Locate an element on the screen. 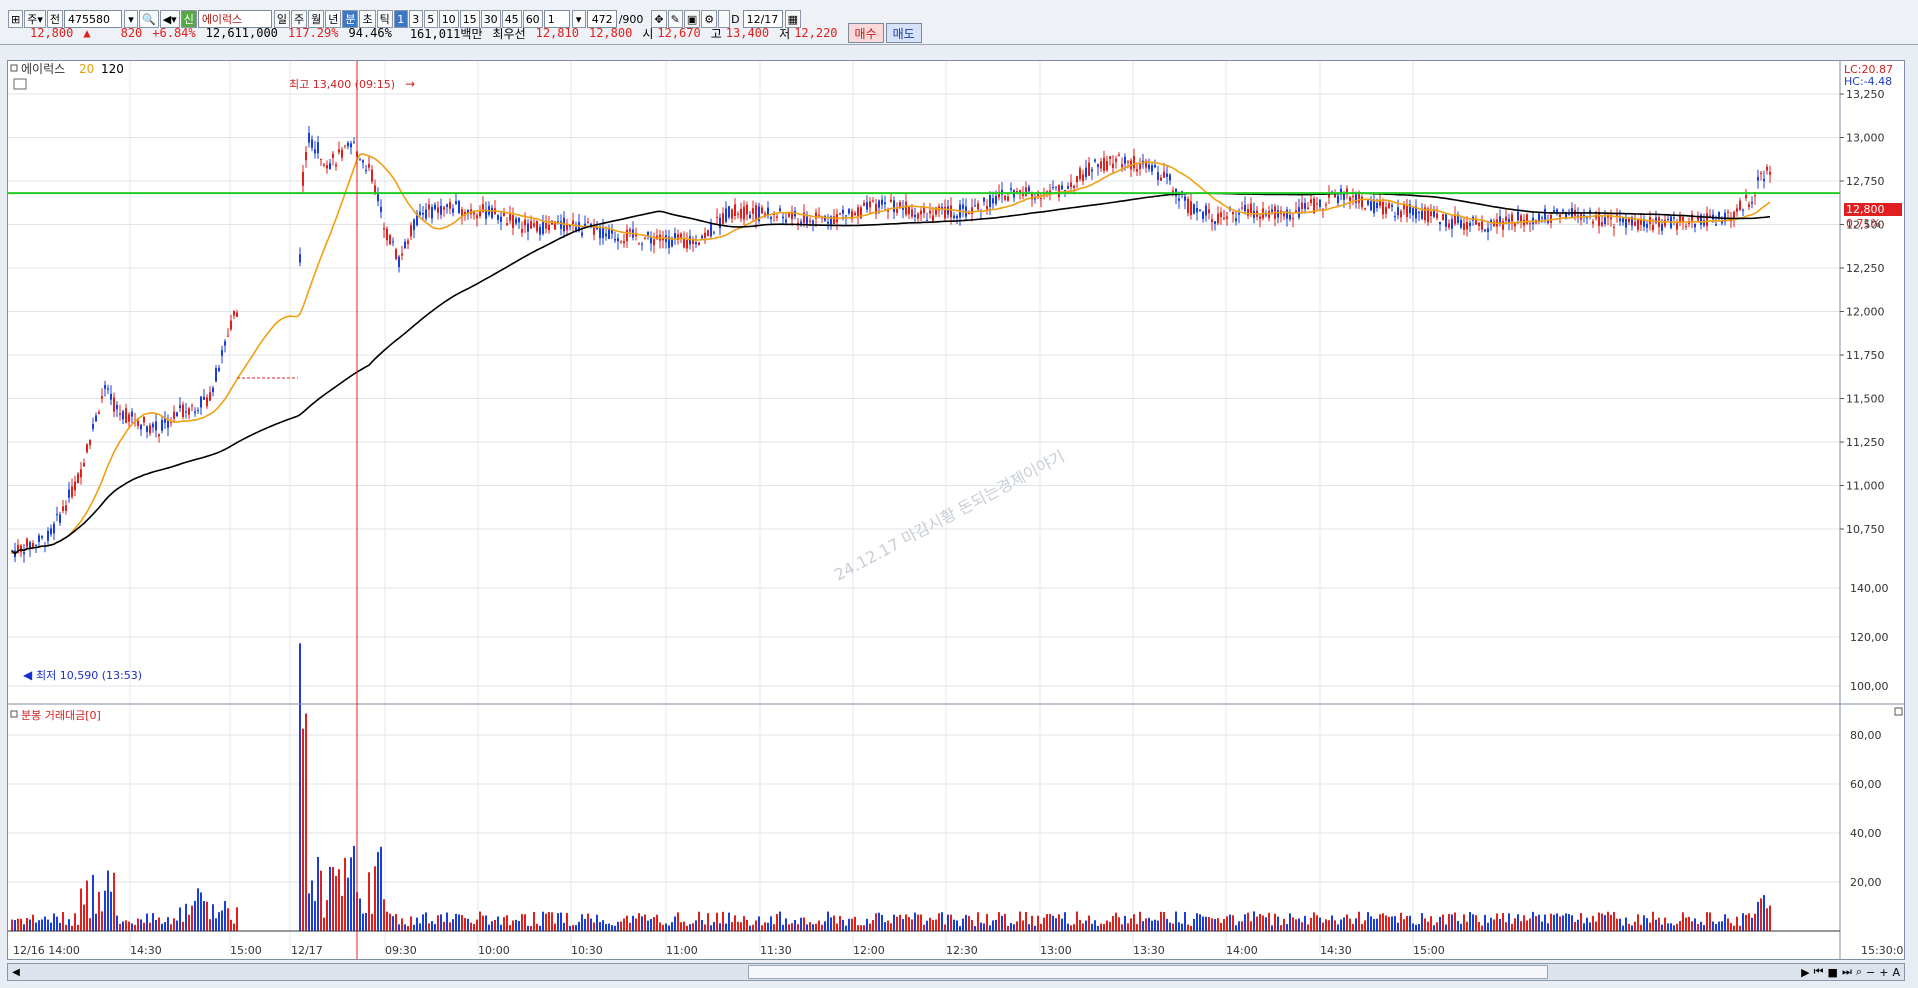 The width and height of the screenshot is (1918, 988). horizontal-scrollbar: ◀ ▶ ⏮ ■ ⏭ ⌕ − + A is located at coordinates (956, 972).